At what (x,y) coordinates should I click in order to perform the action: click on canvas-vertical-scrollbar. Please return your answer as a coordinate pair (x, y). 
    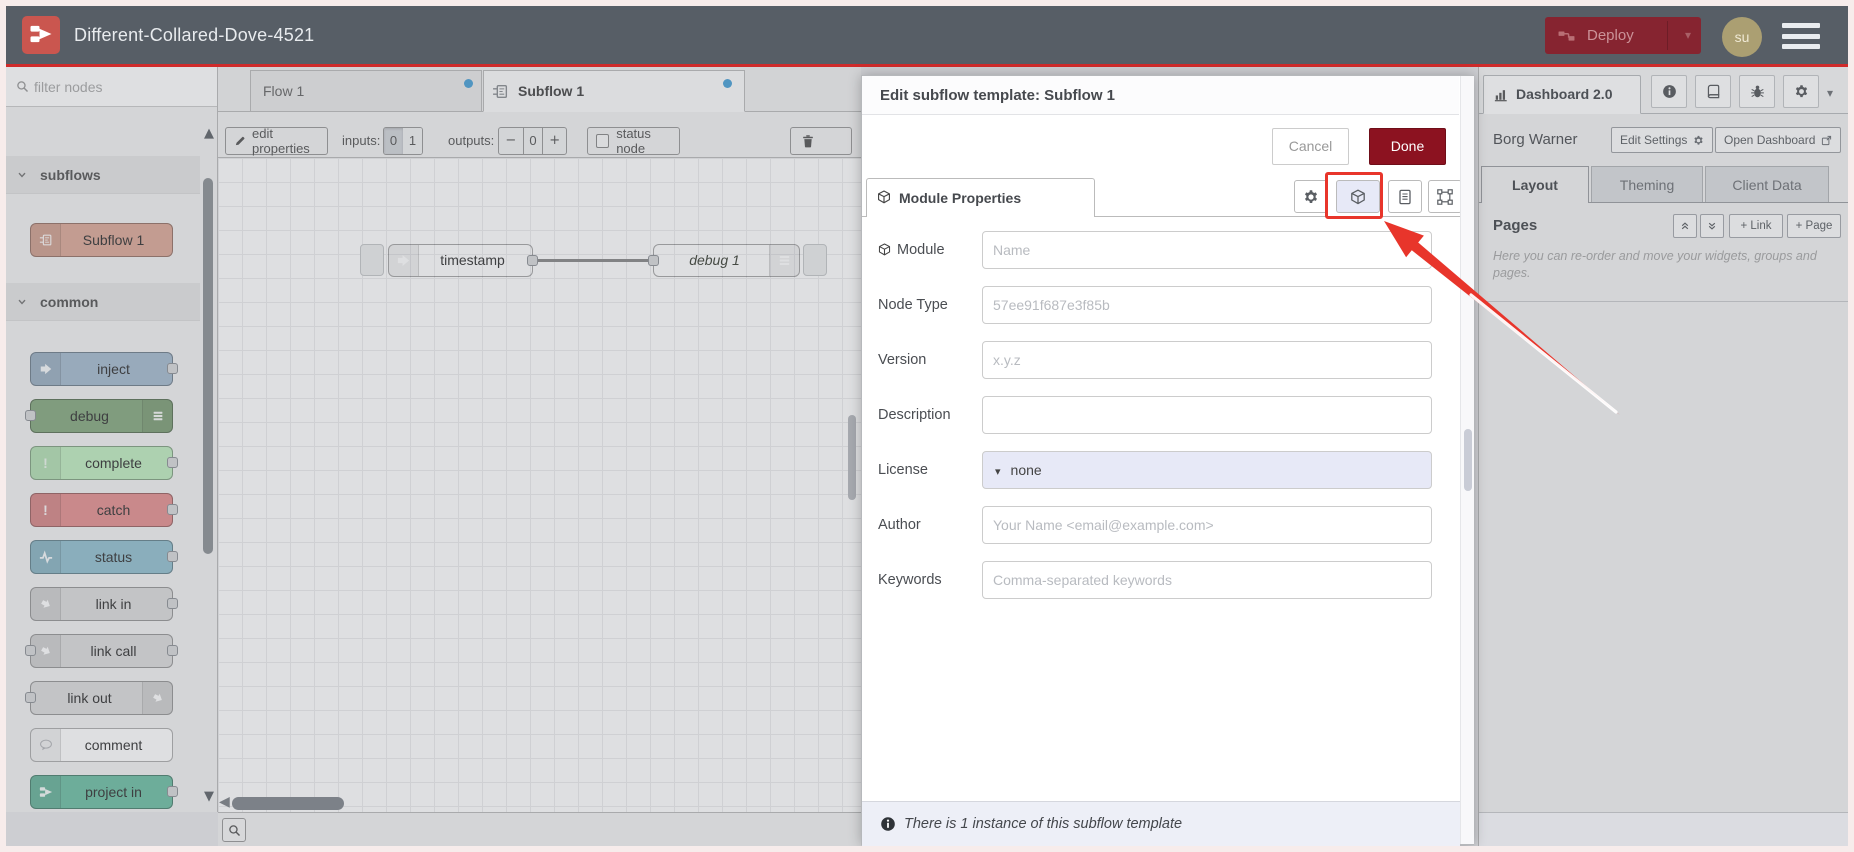
    Looking at the image, I should click on (852, 457).